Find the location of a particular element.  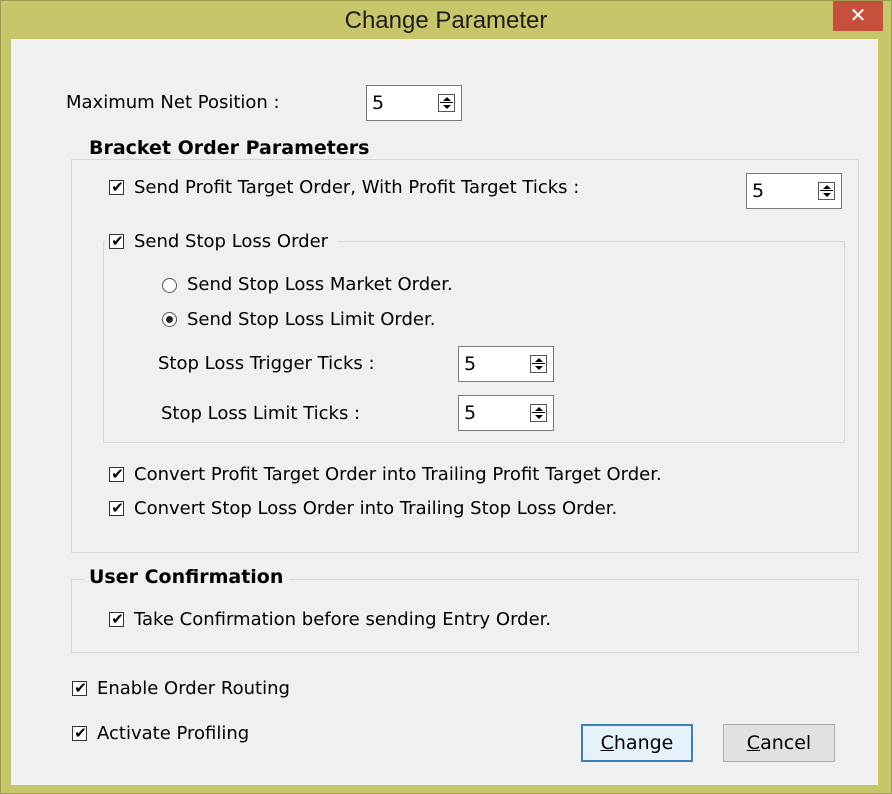

cancel-mnemonic: C is located at coordinates (753, 743).